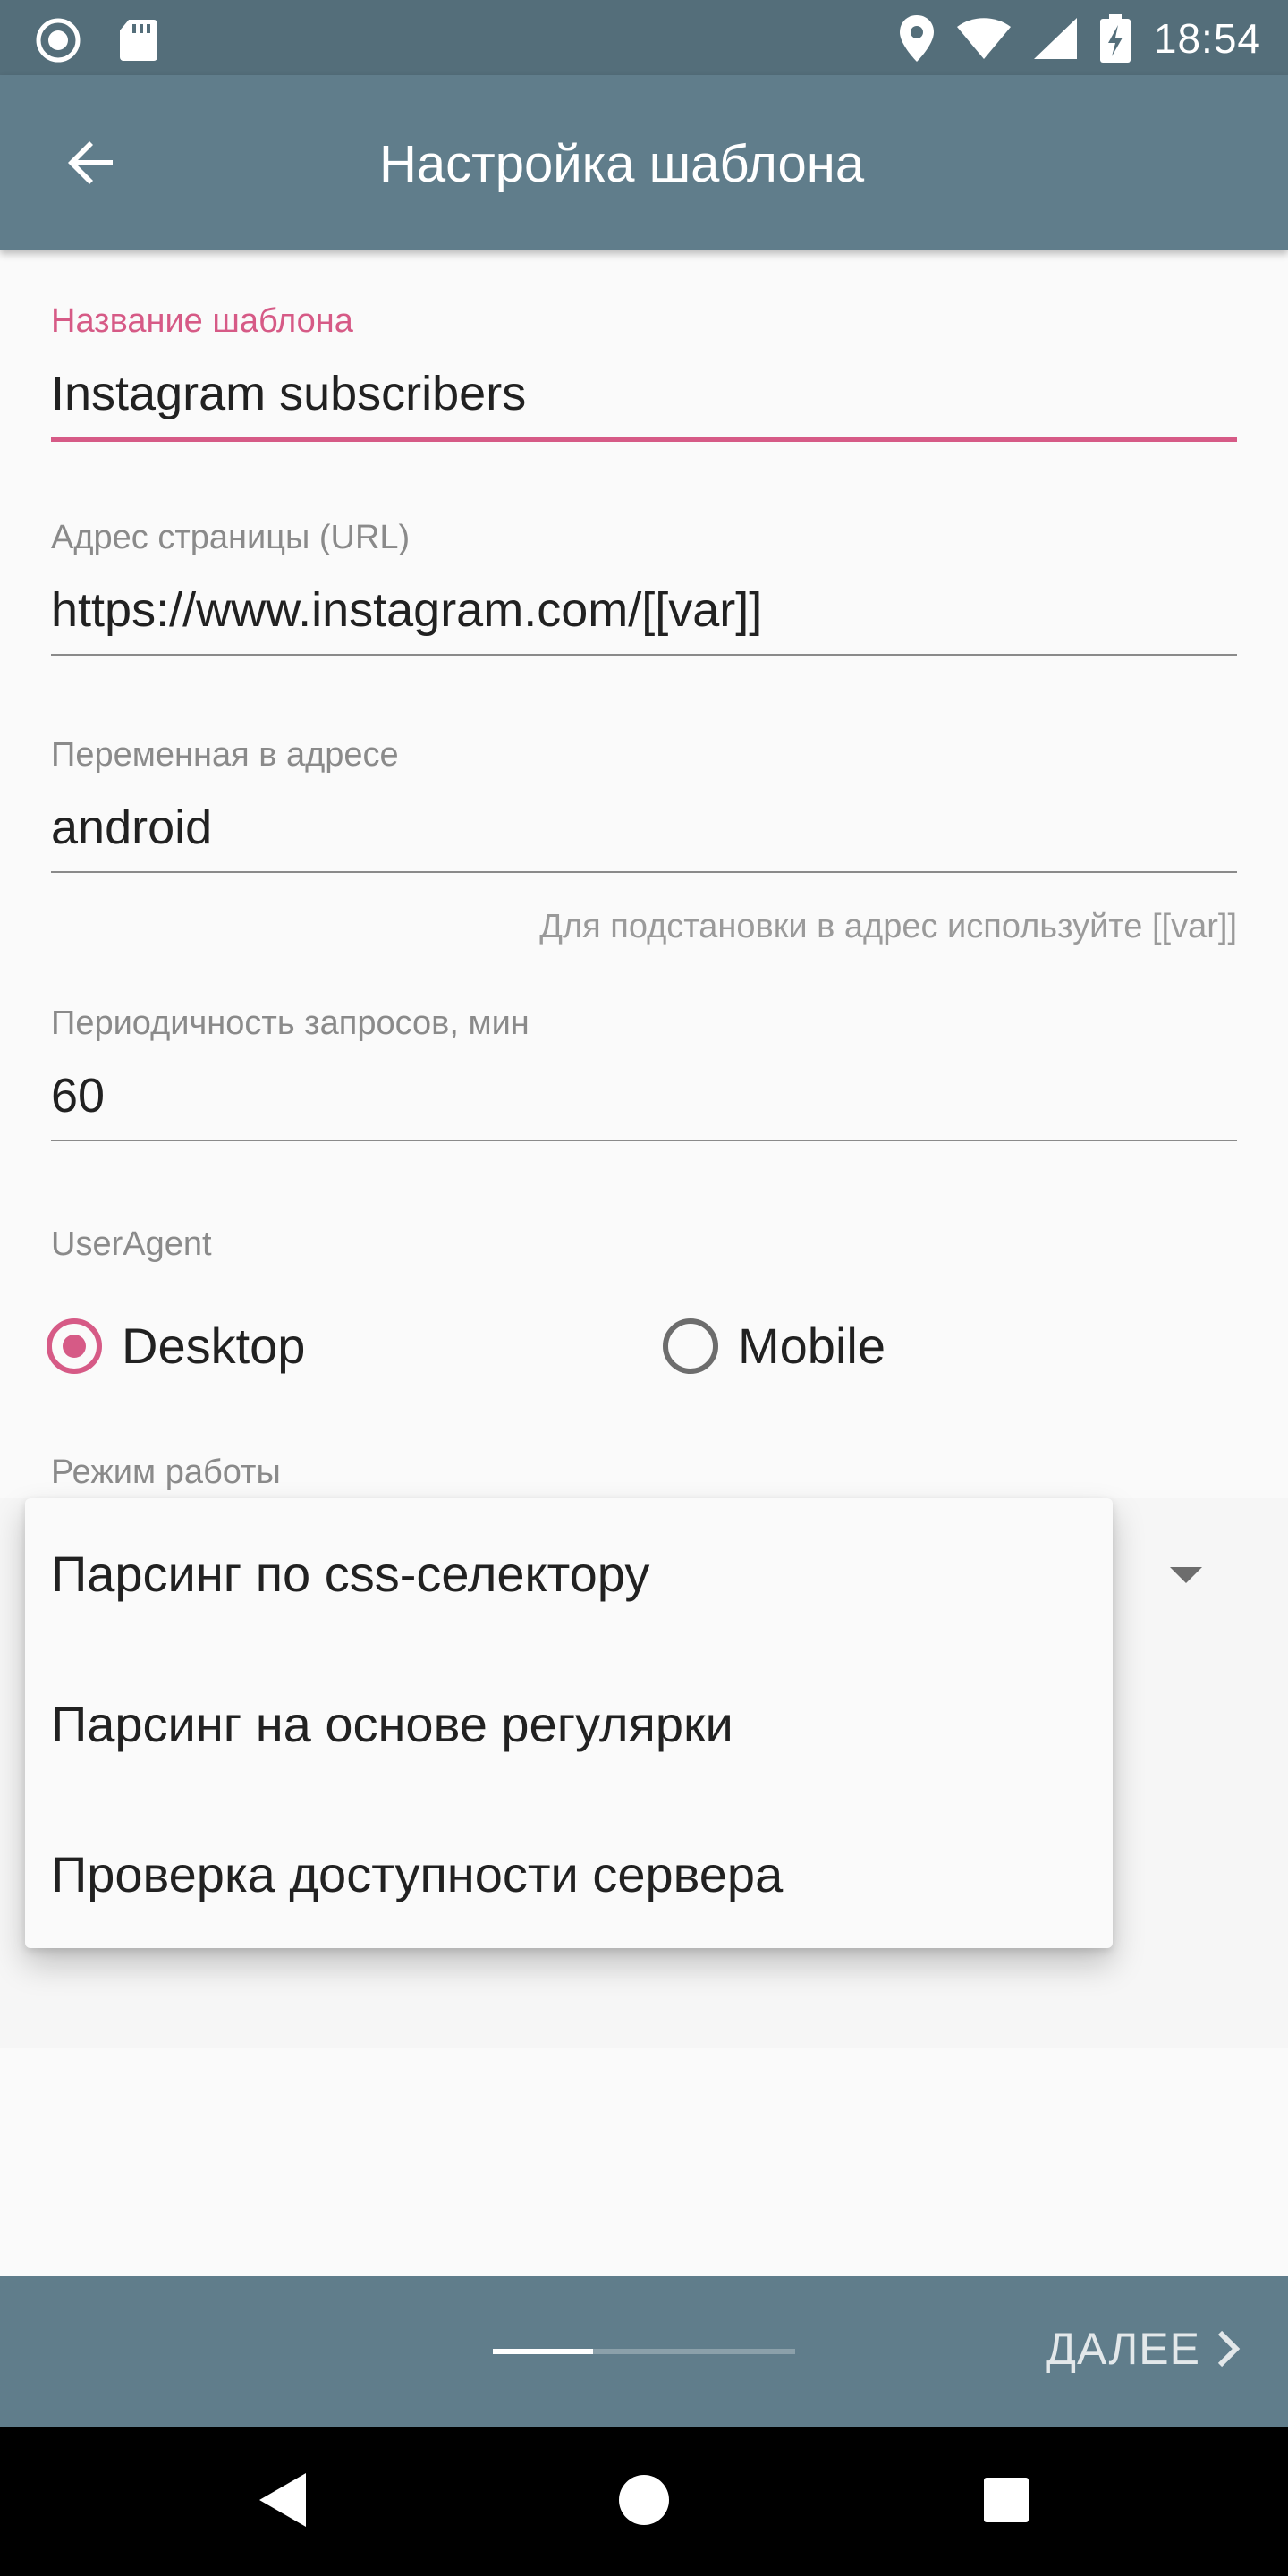 This screenshot has width=1288, height=2576. Describe the element at coordinates (983, 38) in the screenshot. I see `wifi-icon` at that location.